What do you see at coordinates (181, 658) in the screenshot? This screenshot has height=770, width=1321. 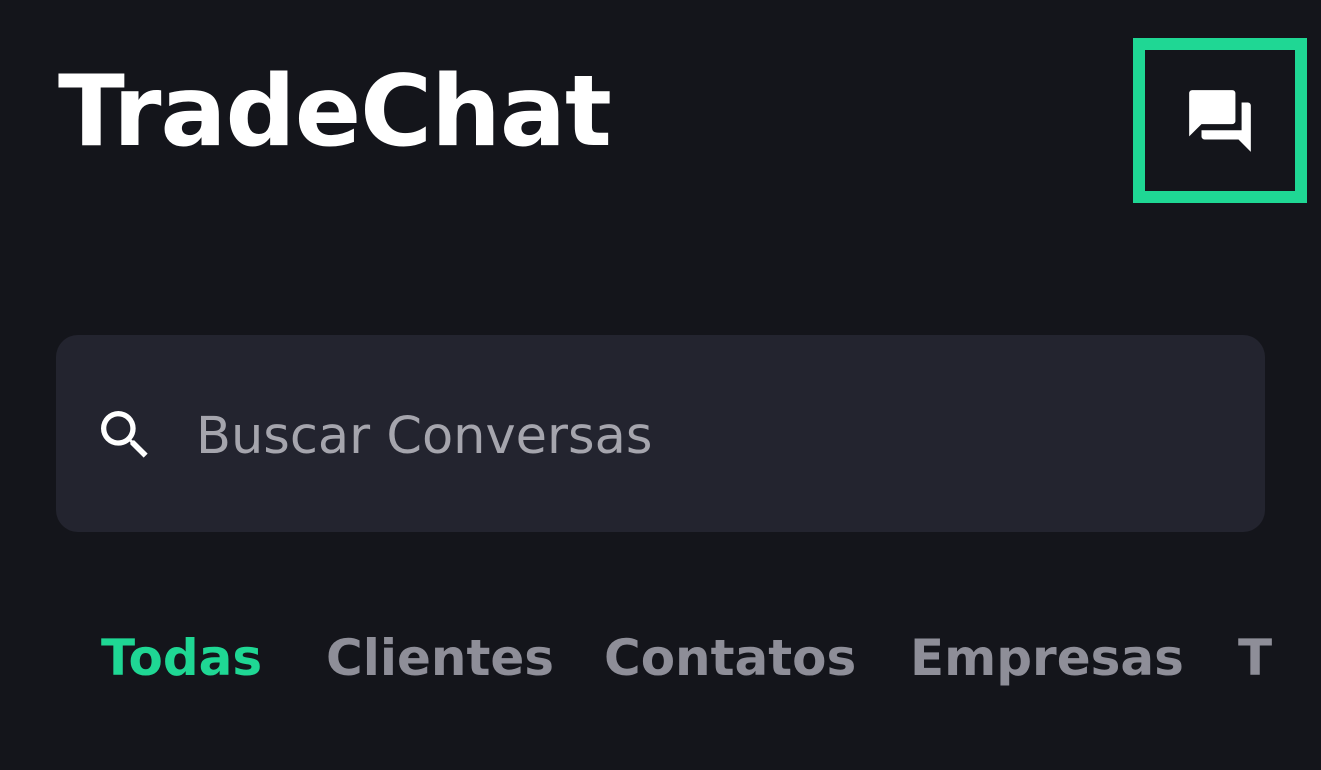 I see `tab-todas: Todas` at bounding box center [181, 658].